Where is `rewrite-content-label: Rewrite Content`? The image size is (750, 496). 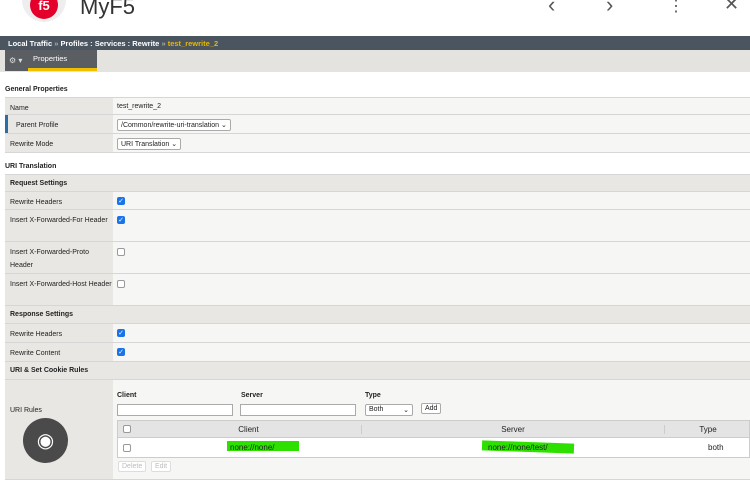
rewrite-content-label: Rewrite Content is located at coordinates (59, 352).